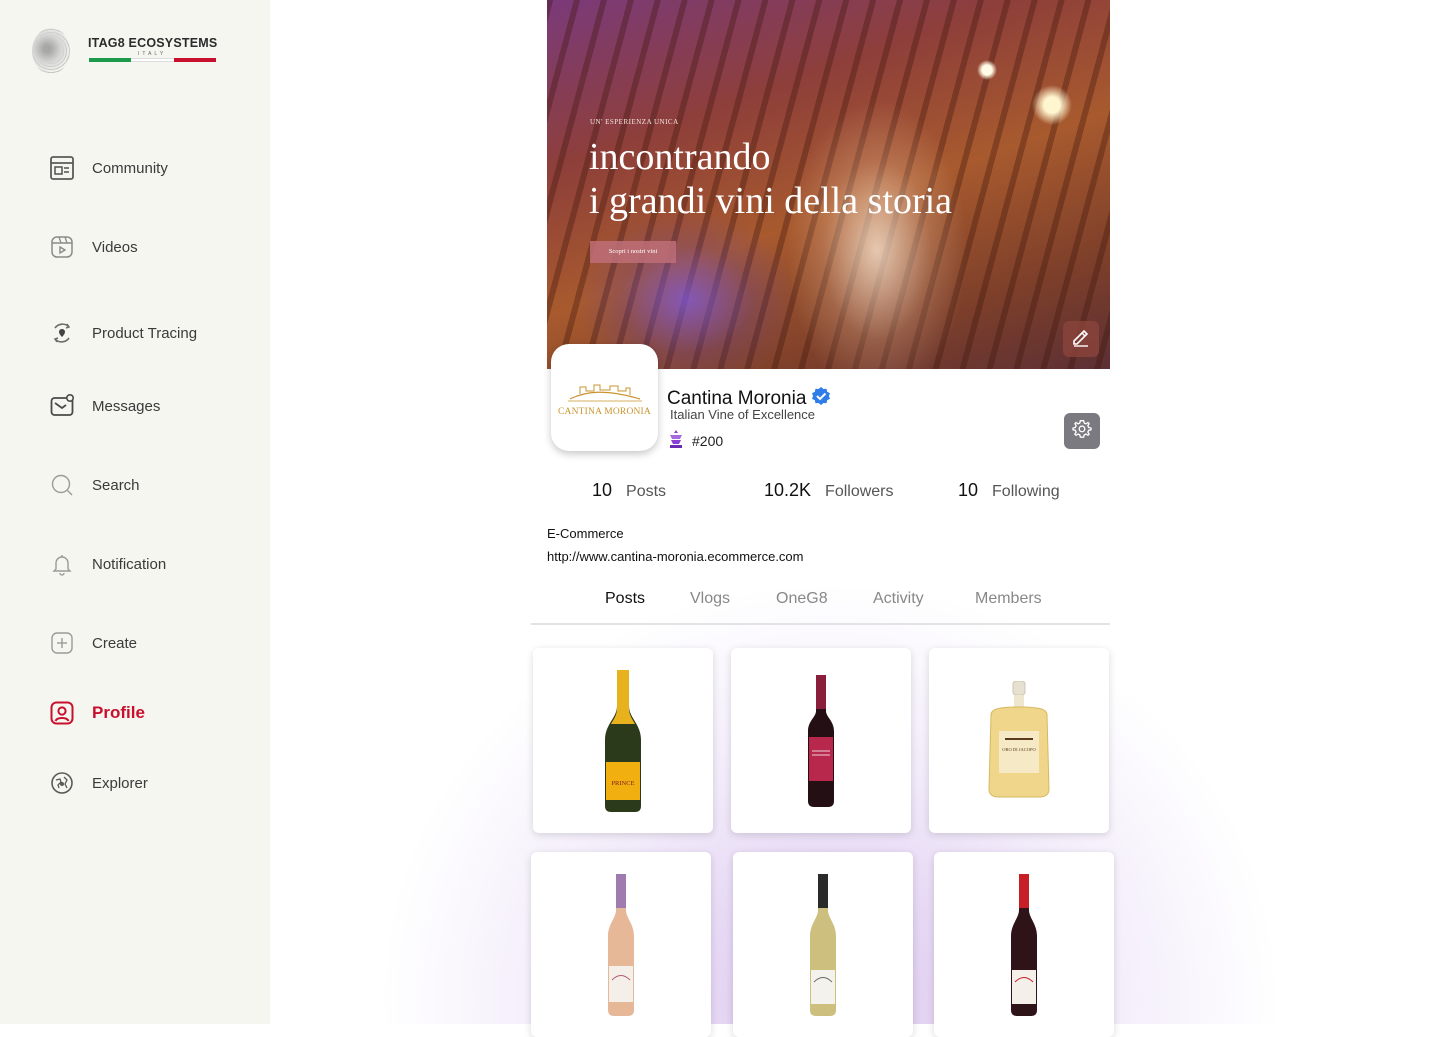 The width and height of the screenshot is (1440, 1037). I want to click on rank-medal-icon, so click(676, 440).